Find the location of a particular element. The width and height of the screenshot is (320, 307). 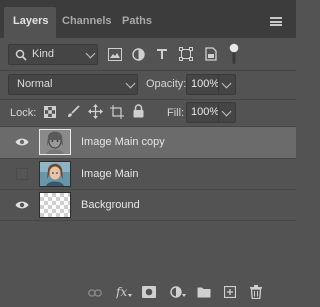

panel-menu-icon is located at coordinates (276, 21).